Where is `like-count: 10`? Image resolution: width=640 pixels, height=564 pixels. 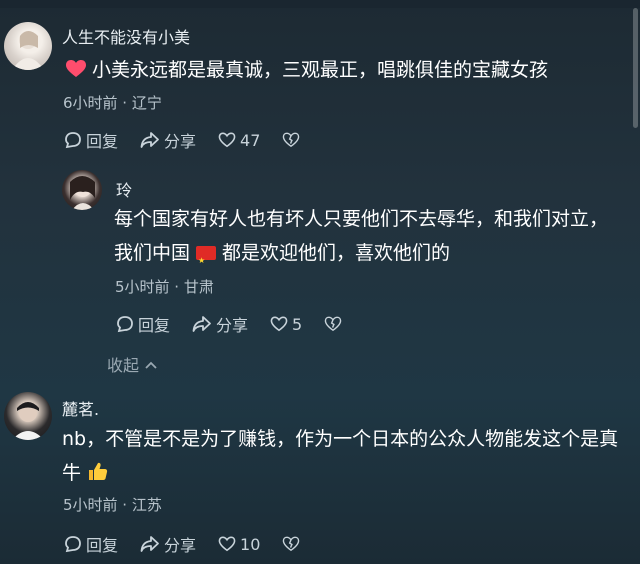
like-count: 10 is located at coordinates (250, 544).